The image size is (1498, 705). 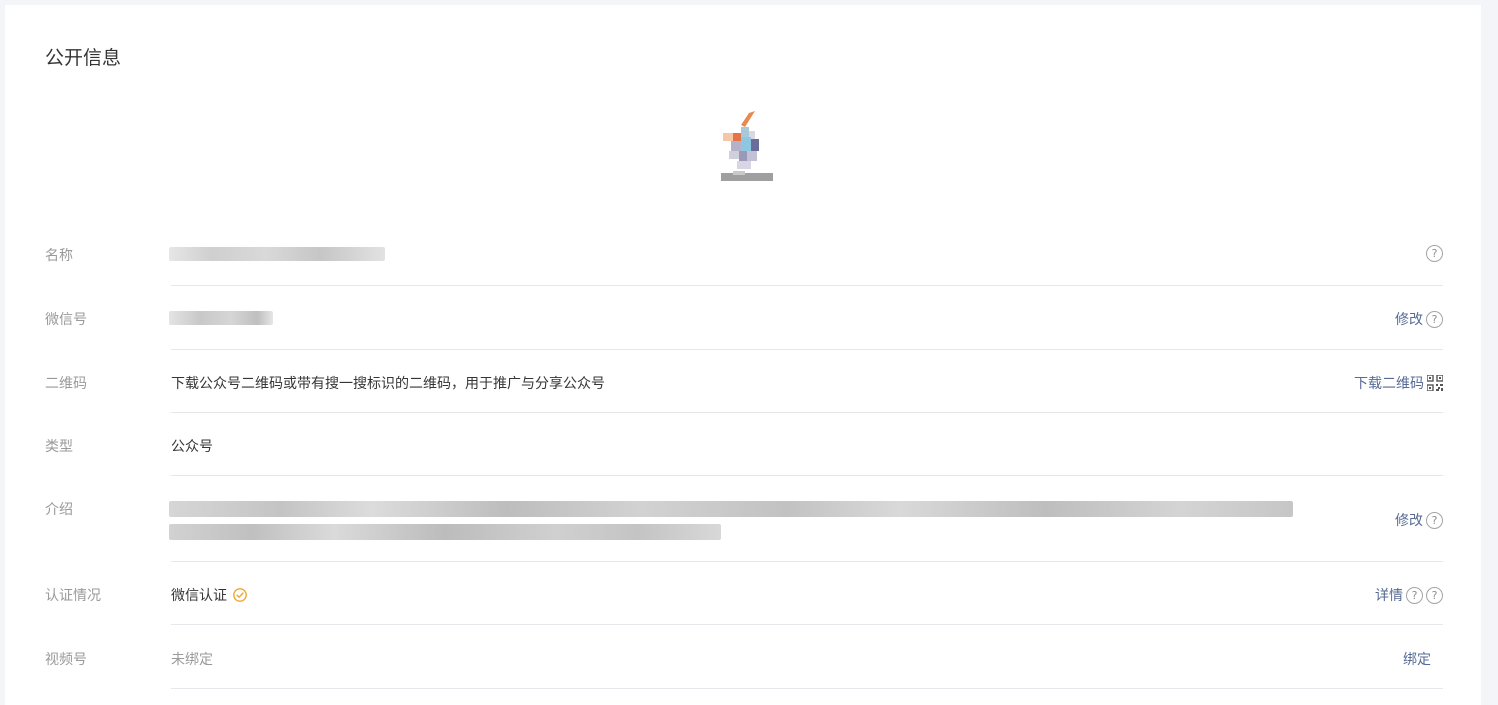 What do you see at coordinates (59, 510) in the screenshot?
I see `intro-label: 介绍` at bounding box center [59, 510].